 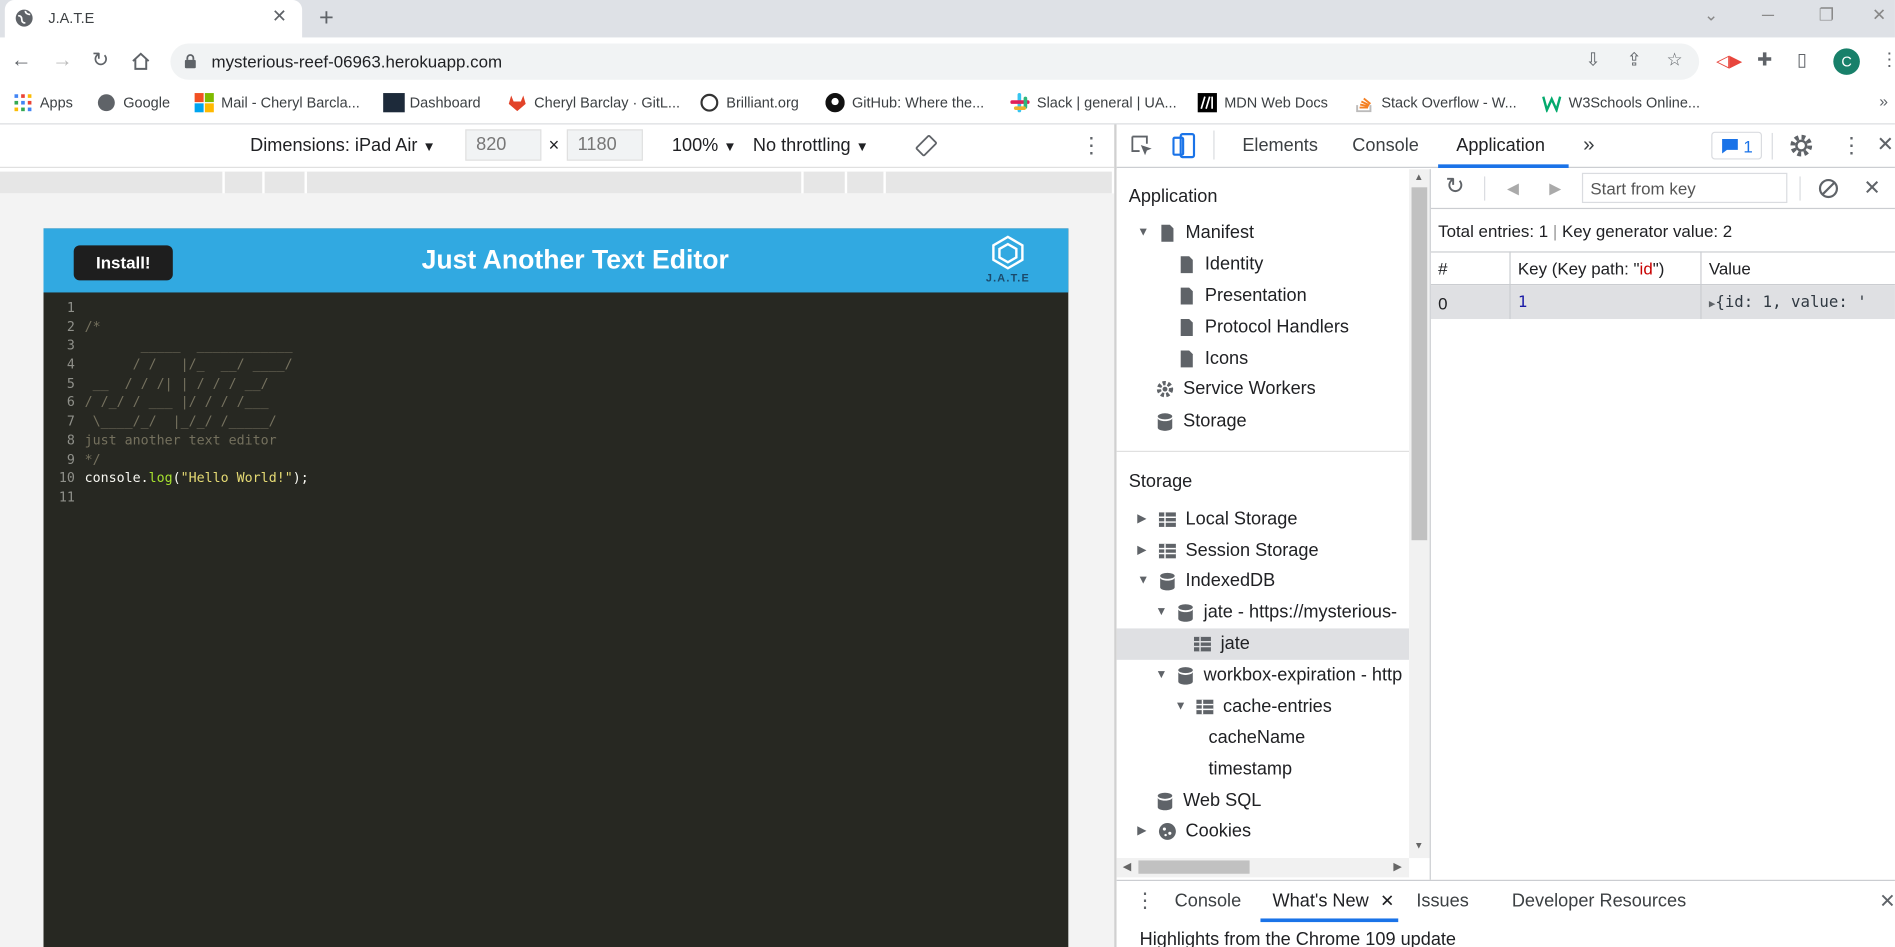 I want to click on tab-application: Application, so click(x=1500, y=145).